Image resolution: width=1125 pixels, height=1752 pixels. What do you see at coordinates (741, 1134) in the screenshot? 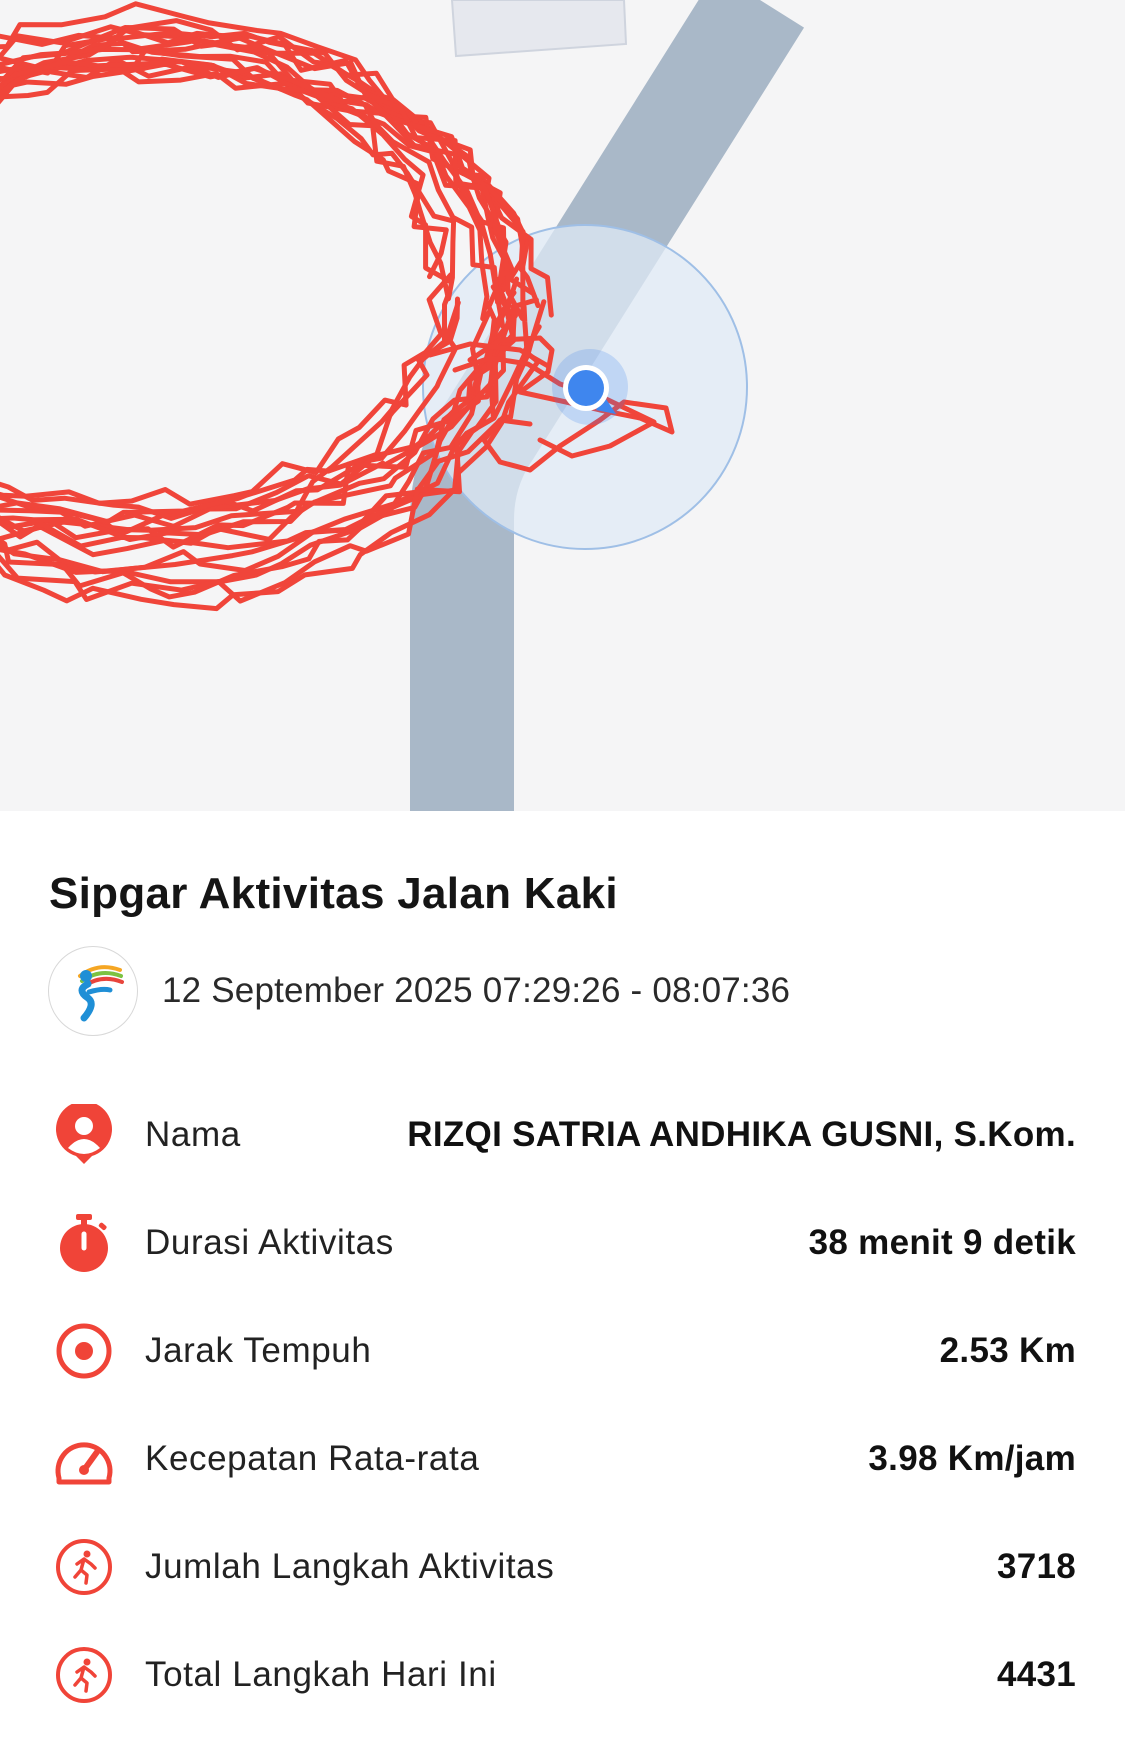
I see `stat-value: RIZQI SATRIA ANDHIKA GUSNI, S.Kom.` at bounding box center [741, 1134].